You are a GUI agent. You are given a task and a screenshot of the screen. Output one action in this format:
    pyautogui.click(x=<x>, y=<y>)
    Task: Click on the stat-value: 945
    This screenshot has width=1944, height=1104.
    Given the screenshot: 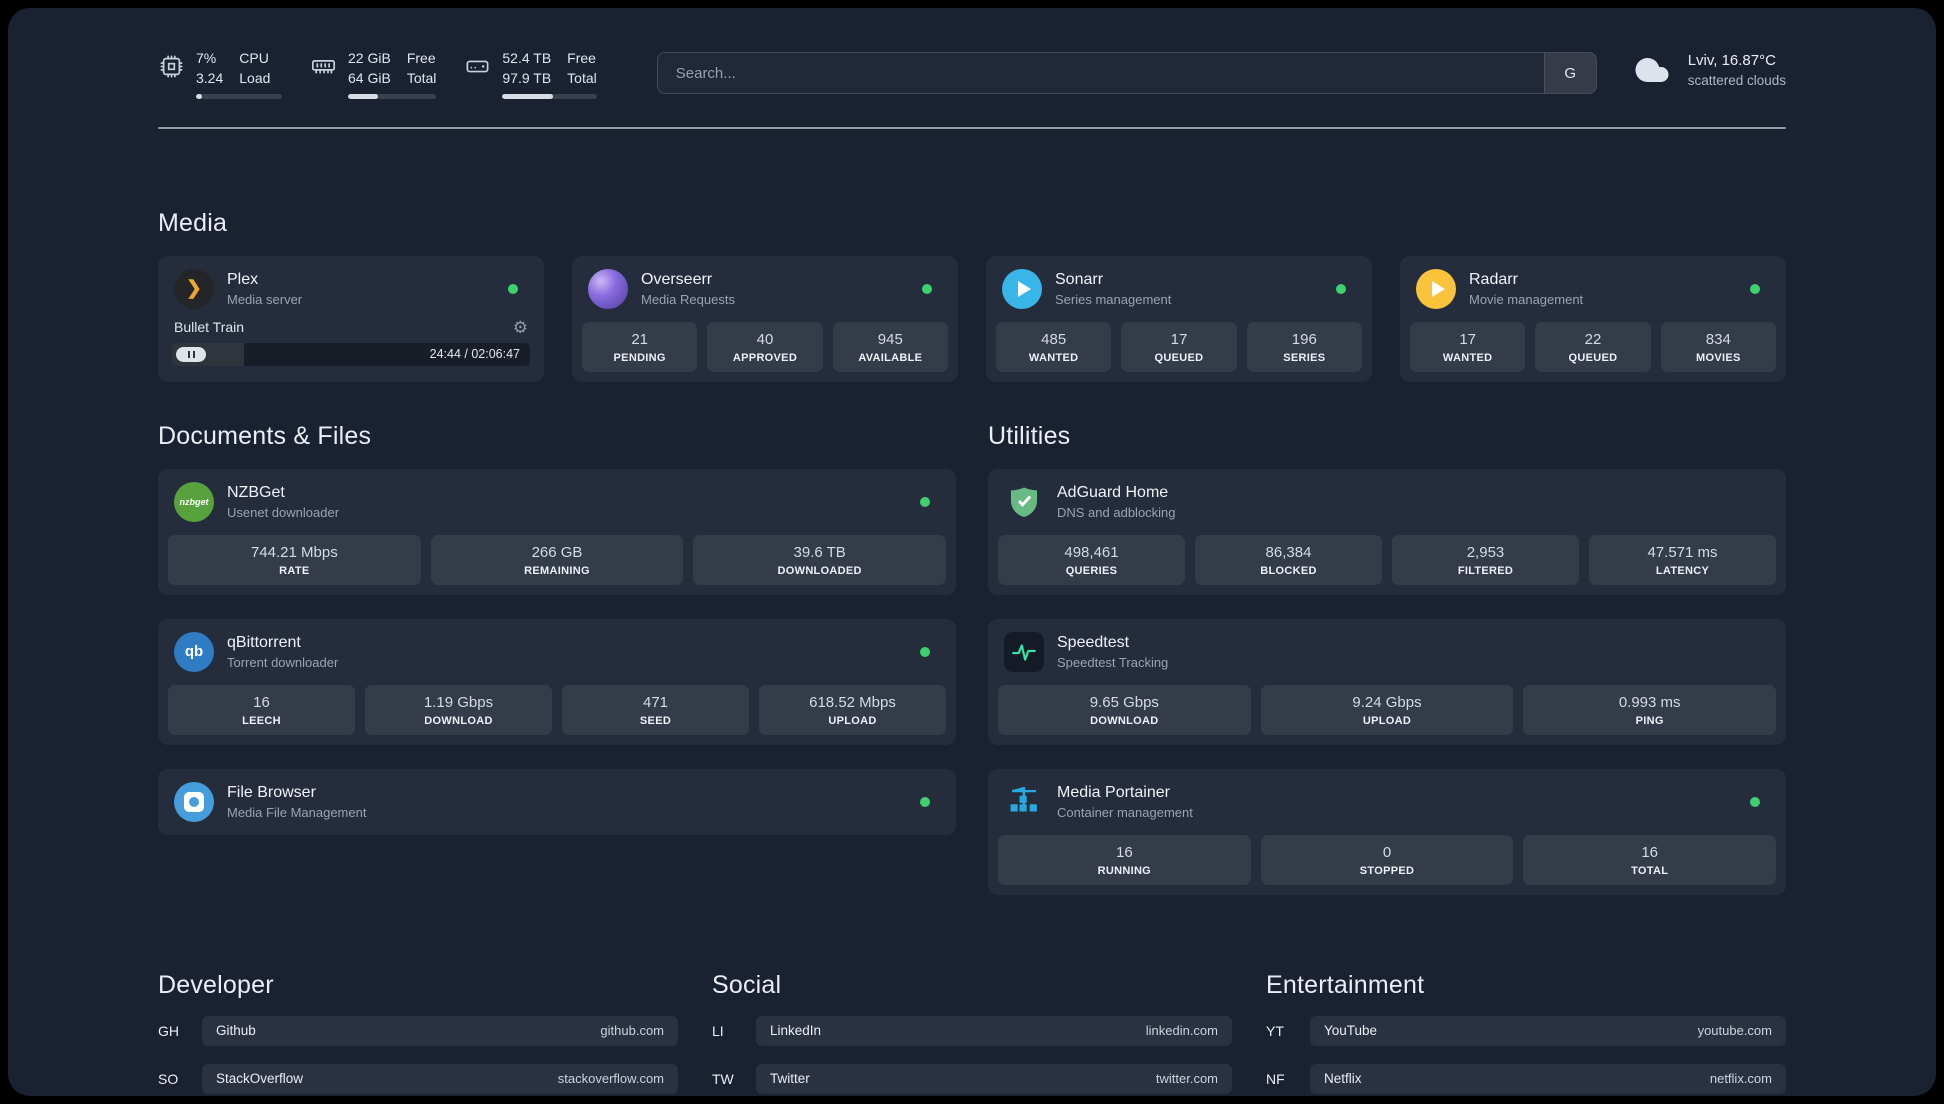 What is the action you would take?
    pyautogui.click(x=890, y=339)
    